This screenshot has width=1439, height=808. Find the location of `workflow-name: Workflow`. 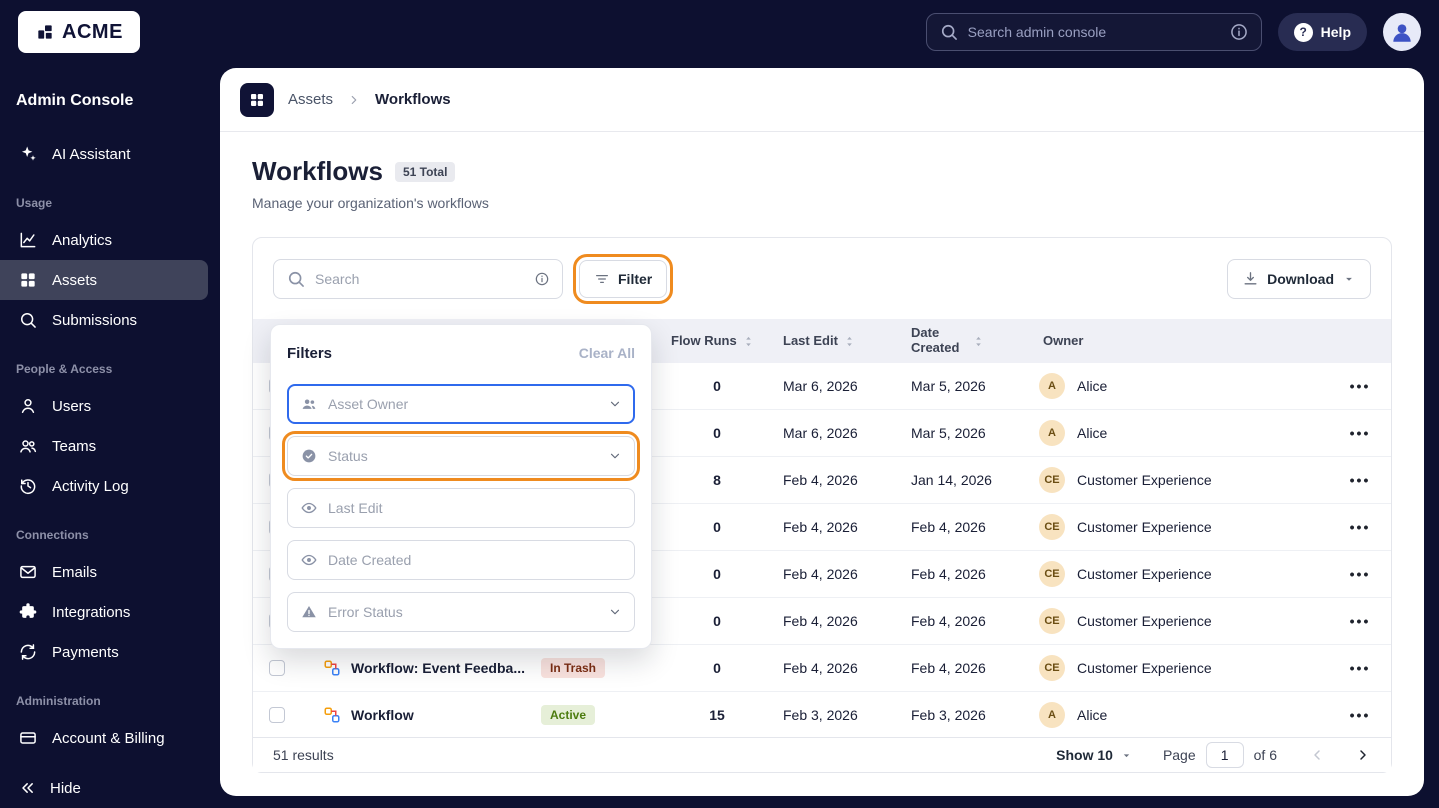

workflow-name: Workflow is located at coordinates (382, 715).